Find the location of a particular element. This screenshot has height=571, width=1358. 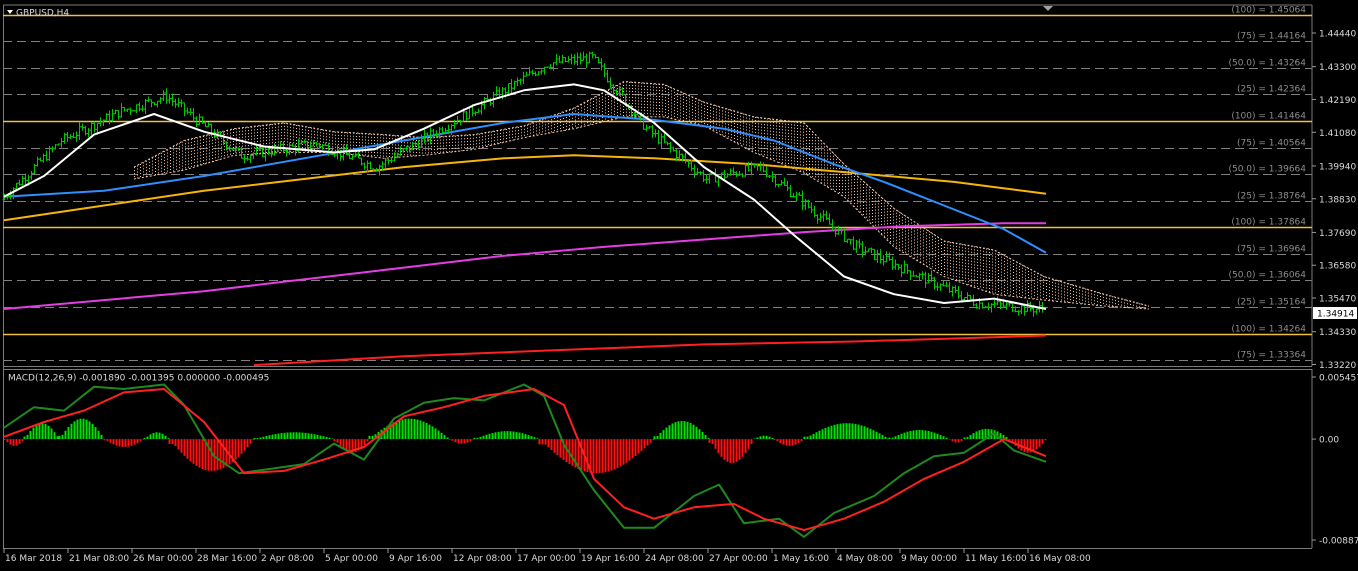

fib-level-label: (50.0) = 1.36064 is located at coordinates (1267, 276).